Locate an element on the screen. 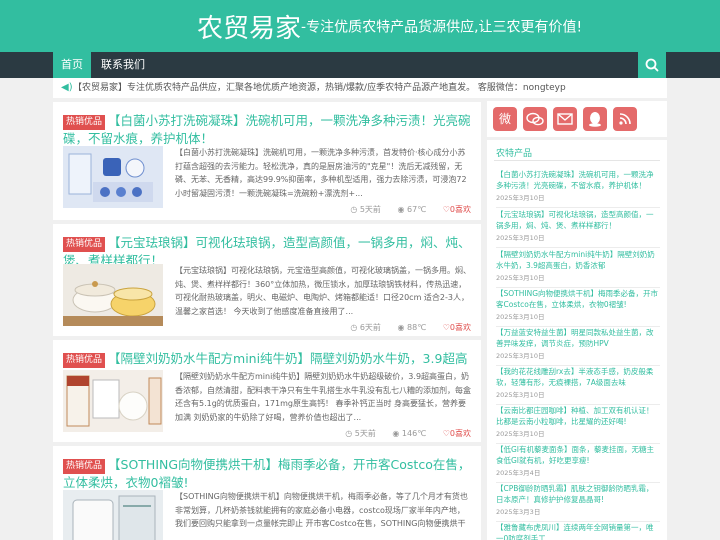 The width and height of the screenshot is (720, 540). sidebar-item-date: 2025年3月3日 is located at coordinates (518, 512).